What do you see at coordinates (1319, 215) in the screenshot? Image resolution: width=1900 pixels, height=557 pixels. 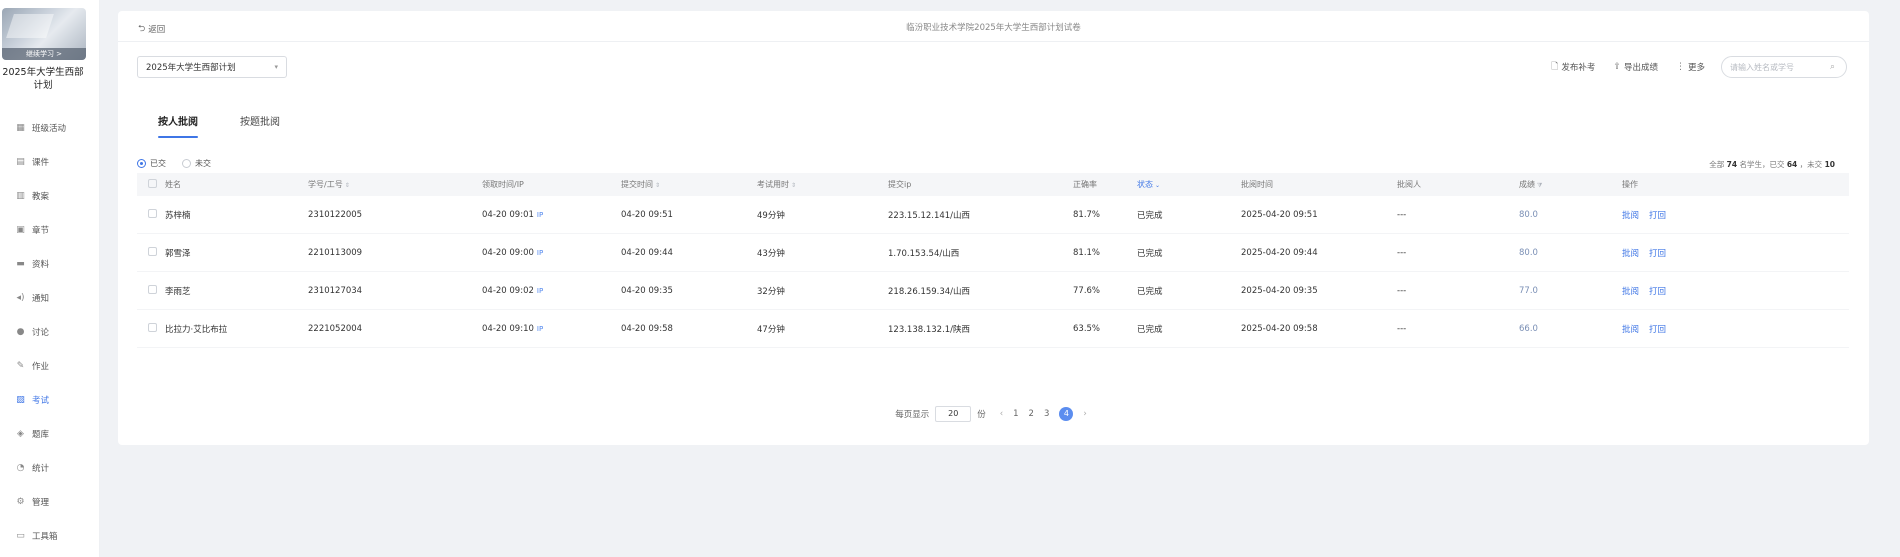 I see `cell-review-time: 2025-04-20 09:51` at bounding box center [1319, 215].